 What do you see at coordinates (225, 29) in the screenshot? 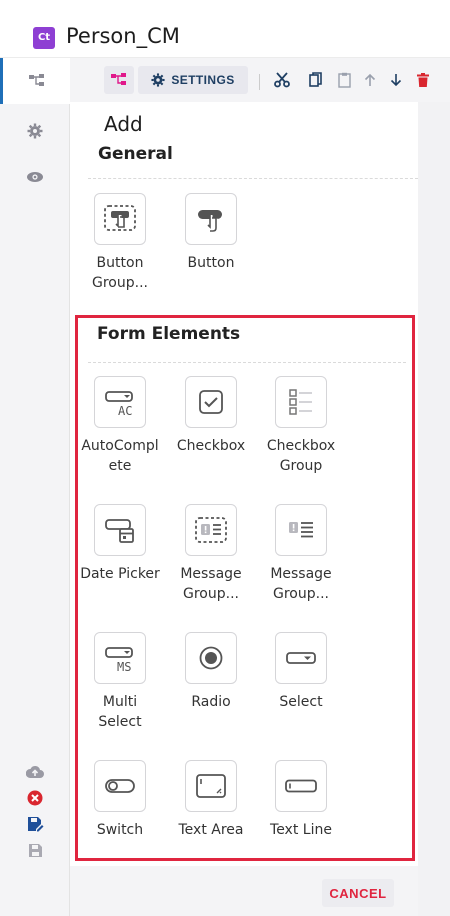
I see `title-bar: Ct Person_CM` at bounding box center [225, 29].